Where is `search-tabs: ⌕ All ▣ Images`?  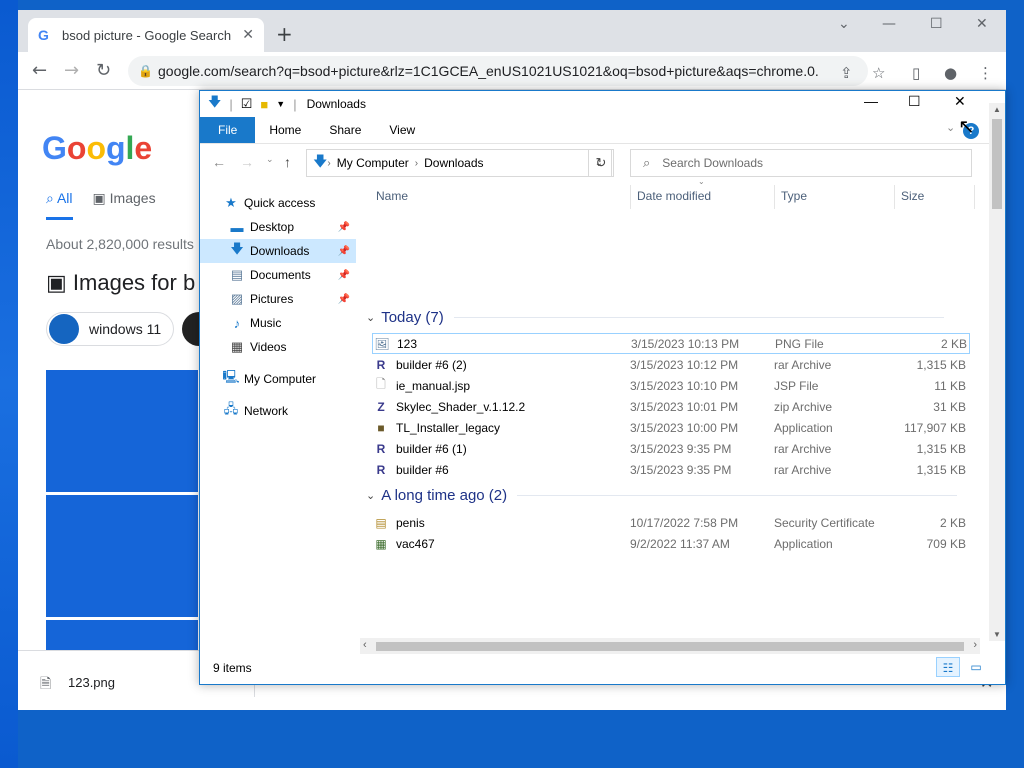
search-tabs: ⌕ All ▣ Images is located at coordinates (101, 205).